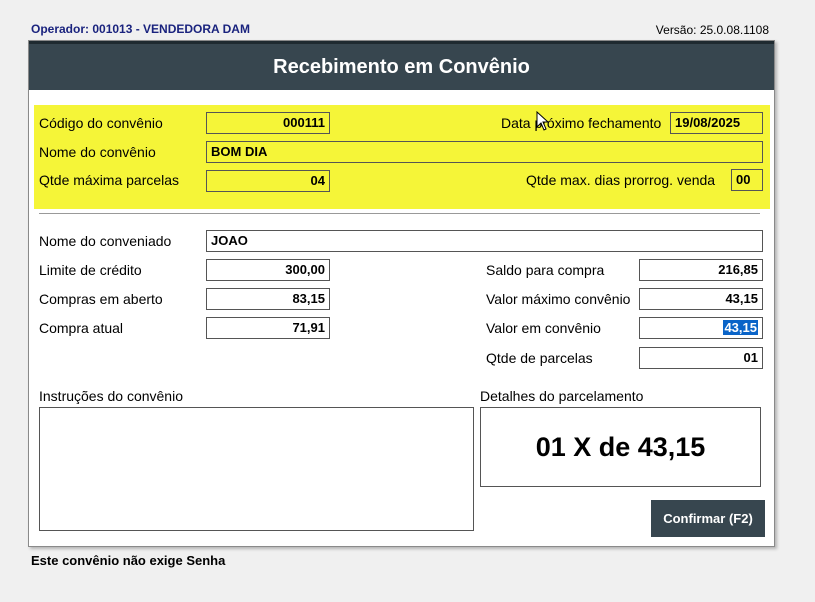  What do you see at coordinates (747, 180) in the screenshot?
I see `dias-prorrog-field: 00` at bounding box center [747, 180].